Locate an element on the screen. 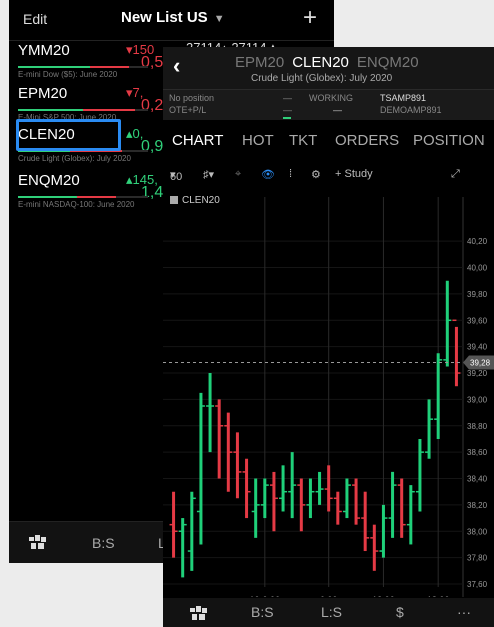 Image resolution: width=494 pixels, height=627 pixels. row-description: Crude Light (Globex): July 2020 is located at coordinates (74, 158).